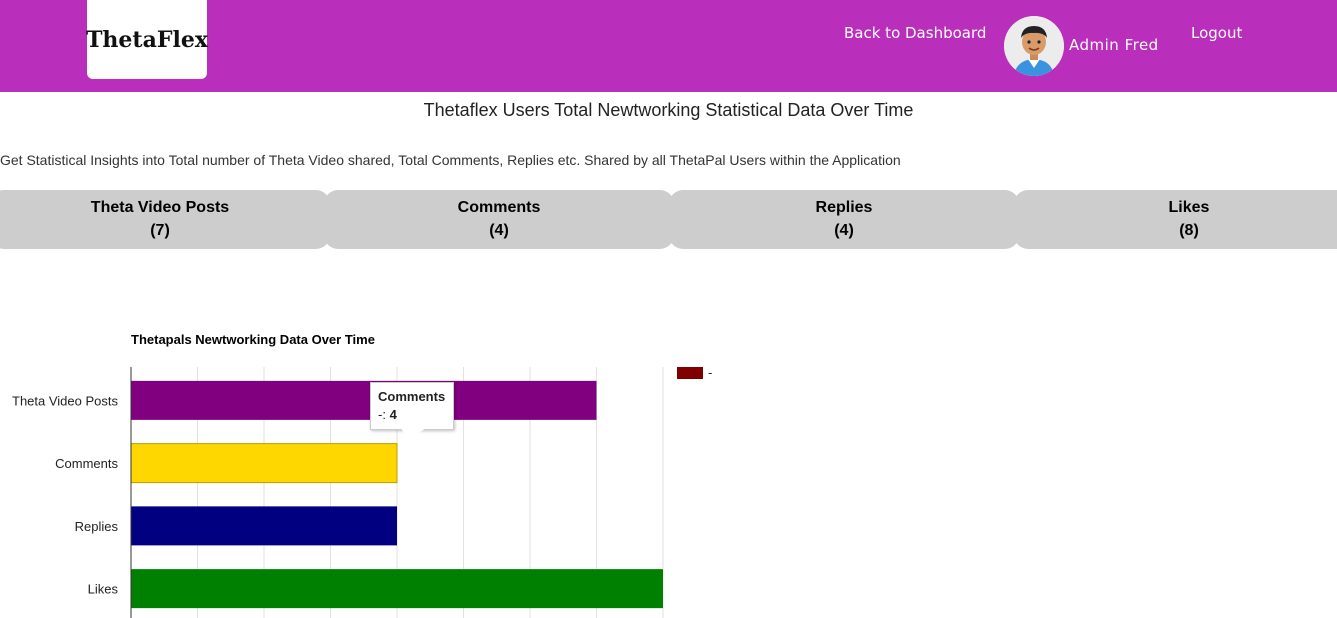 The height and width of the screenshot is (618, 1337). What do you see at coordinates (65, 400) in the screenshot?
I see `y-tick-label: Theta Video Posts` at bounding box center [65, 400].